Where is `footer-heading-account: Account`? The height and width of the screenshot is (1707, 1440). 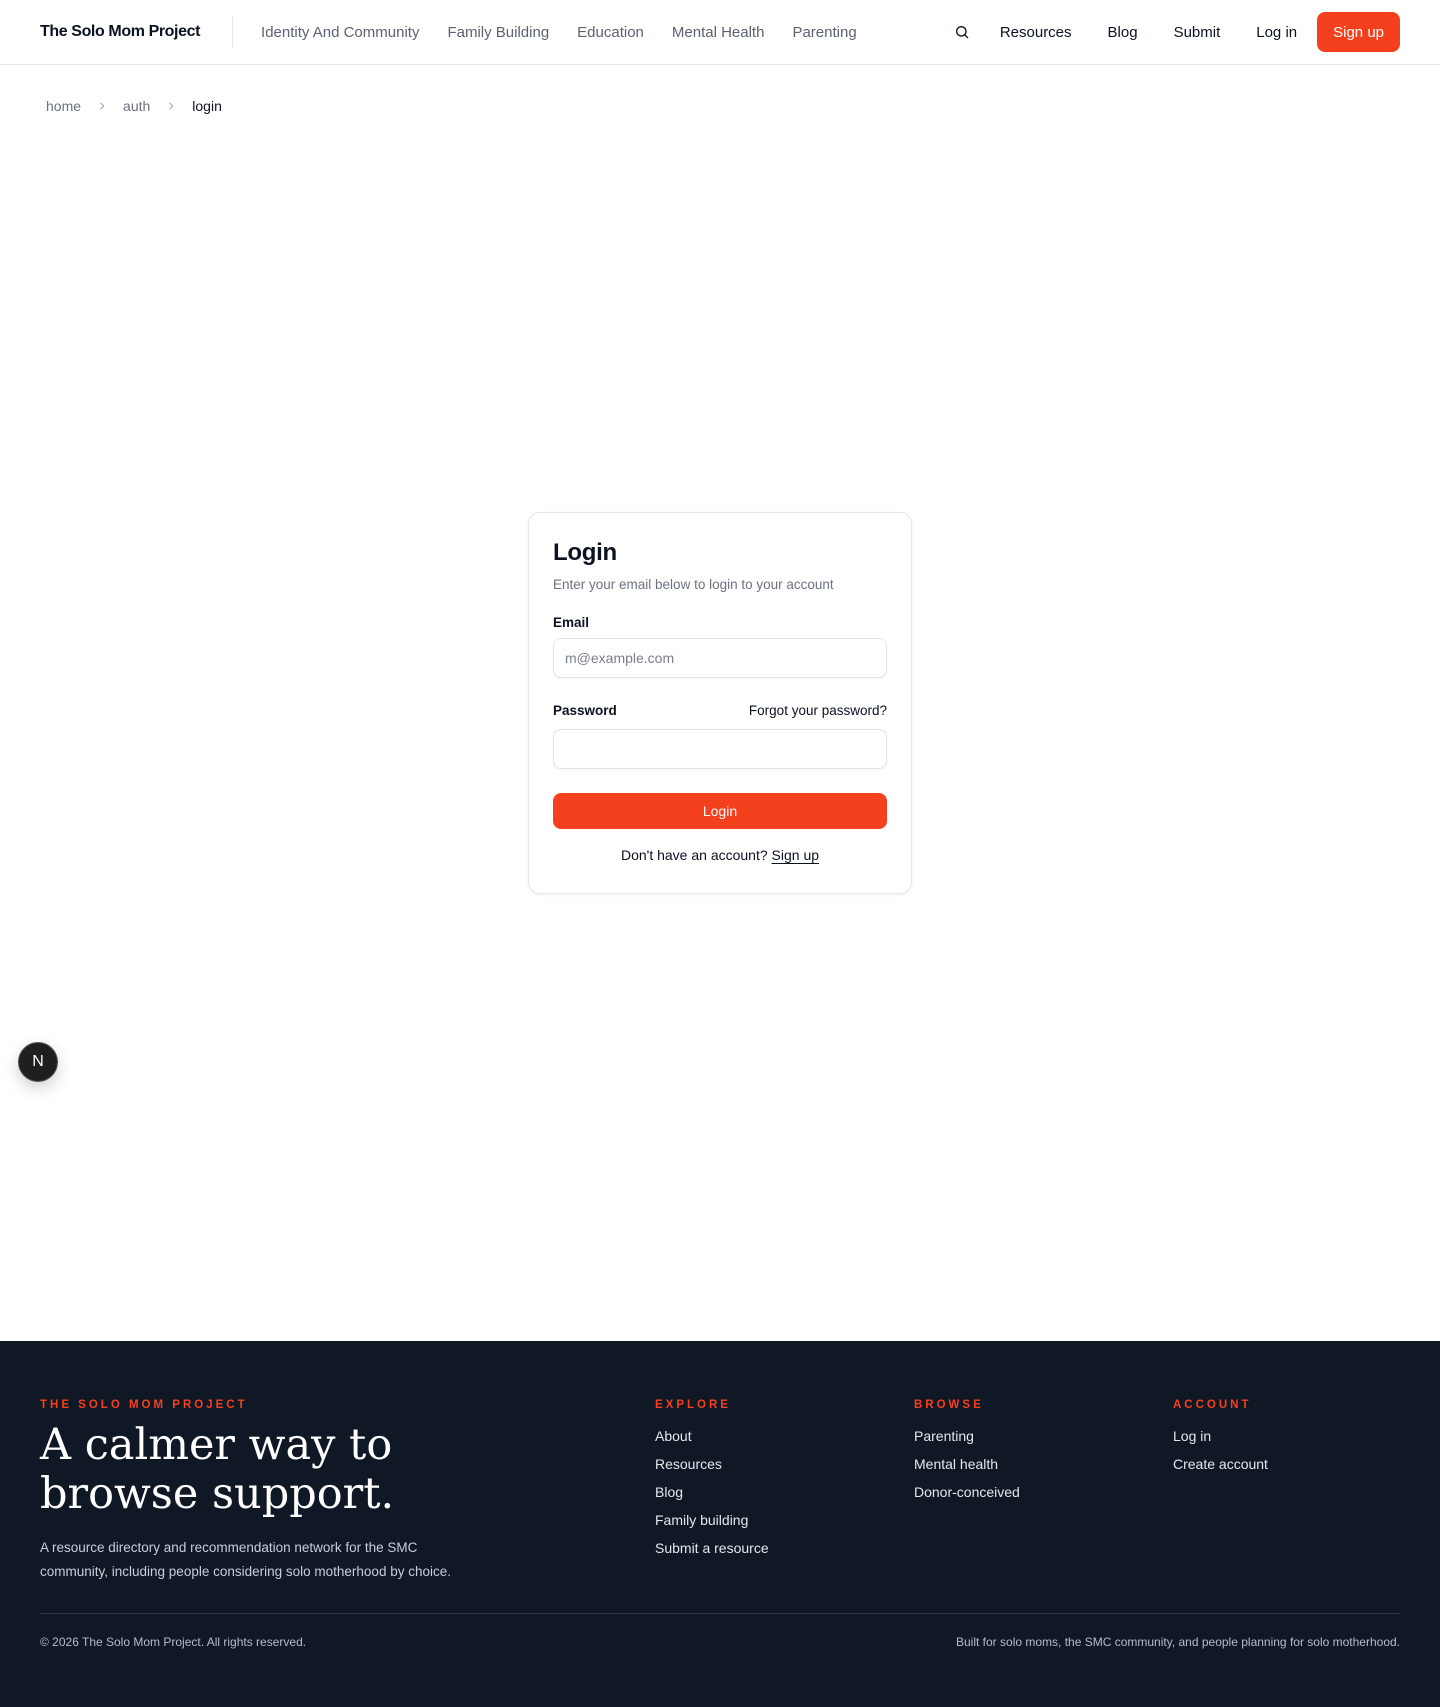 footer-heading-account: Account is located at coordinates (1212, 1405).